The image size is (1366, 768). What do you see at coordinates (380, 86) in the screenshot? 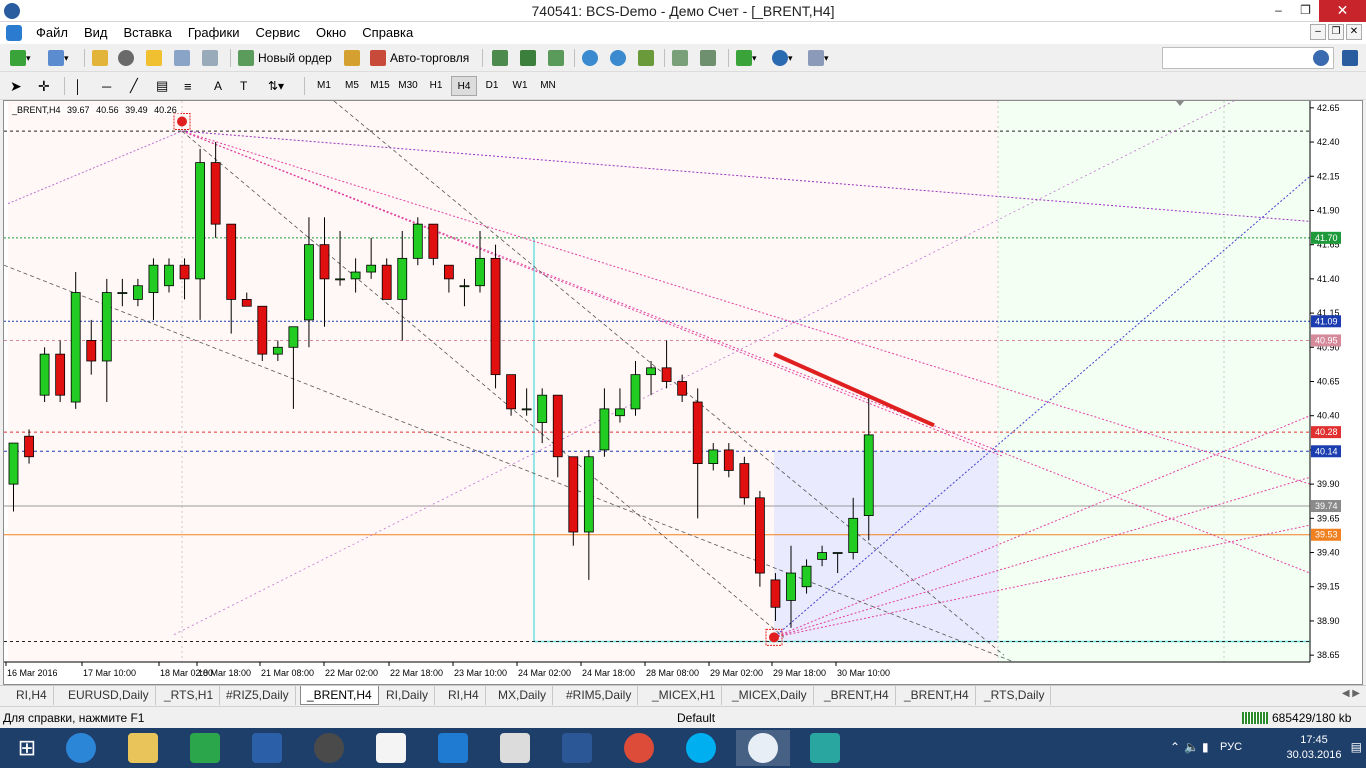
I see `timeframe-m15: M15` at bounding box center [380, 86].